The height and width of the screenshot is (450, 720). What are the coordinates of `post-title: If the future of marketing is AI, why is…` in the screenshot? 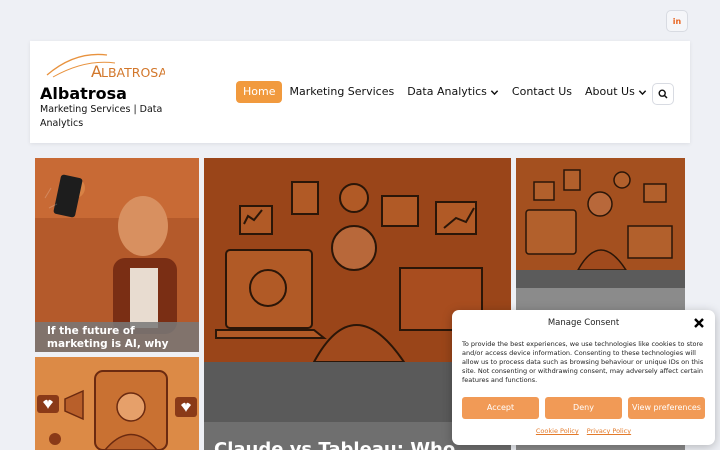 It's located at (117, 337).